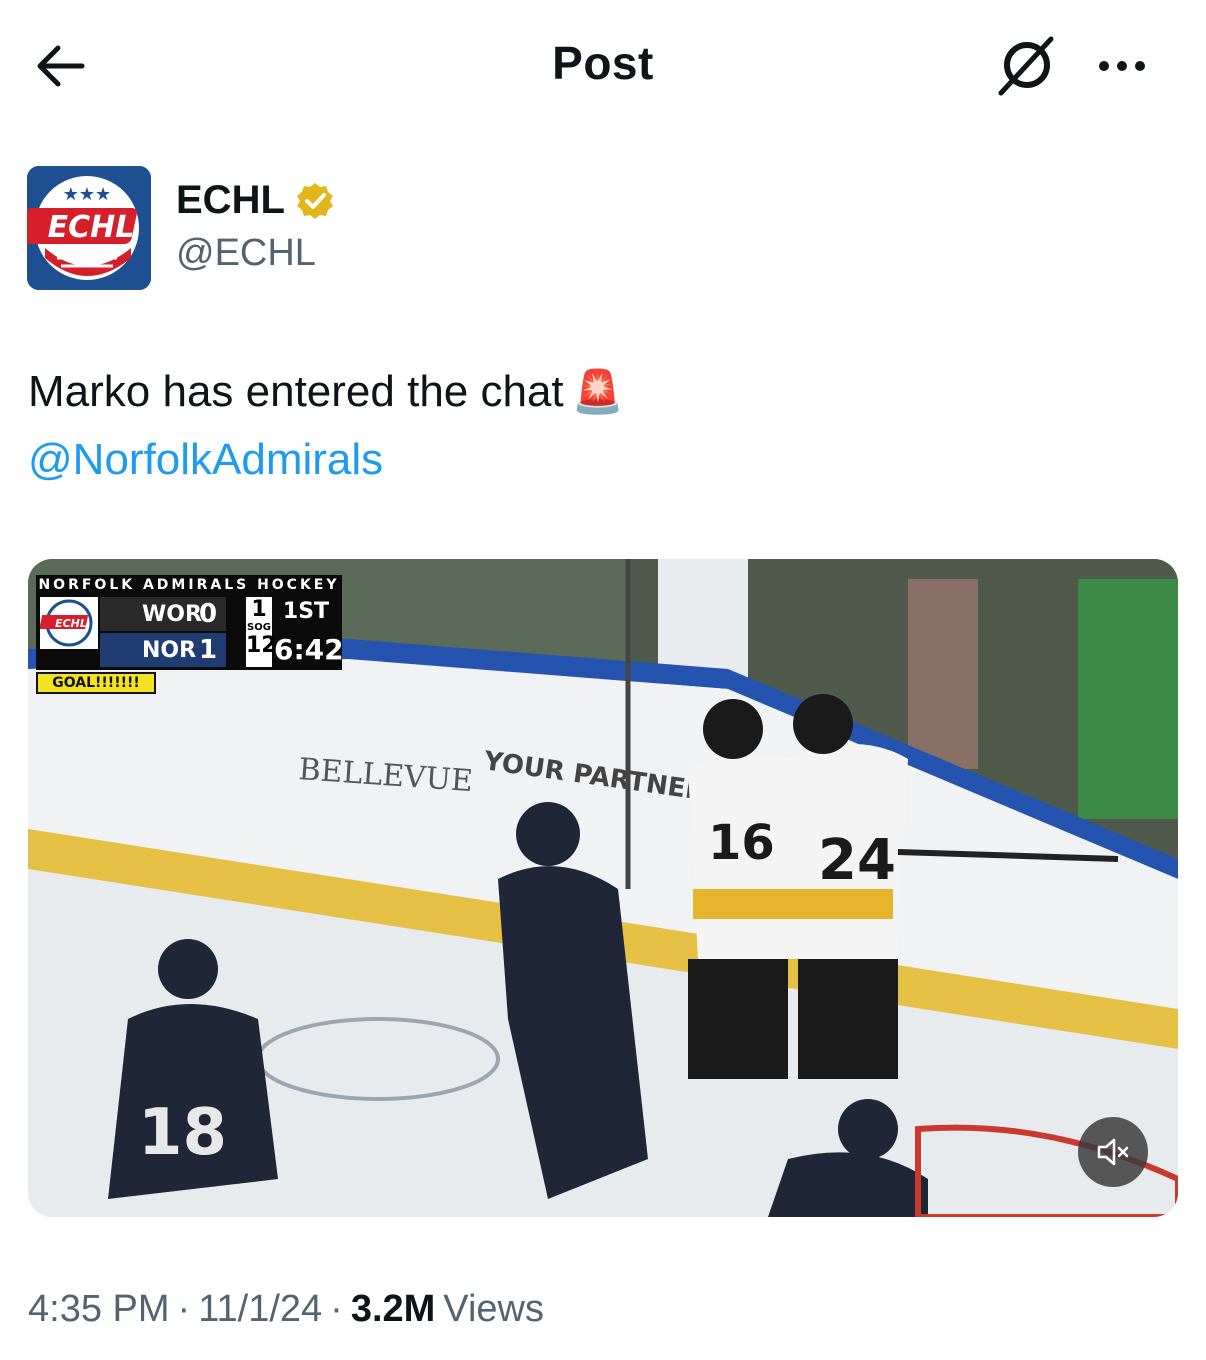  What do you see at coordinates (493, 1309) in the screenshot?
I see `views-label: Views` at bounding box center [493, 1309].